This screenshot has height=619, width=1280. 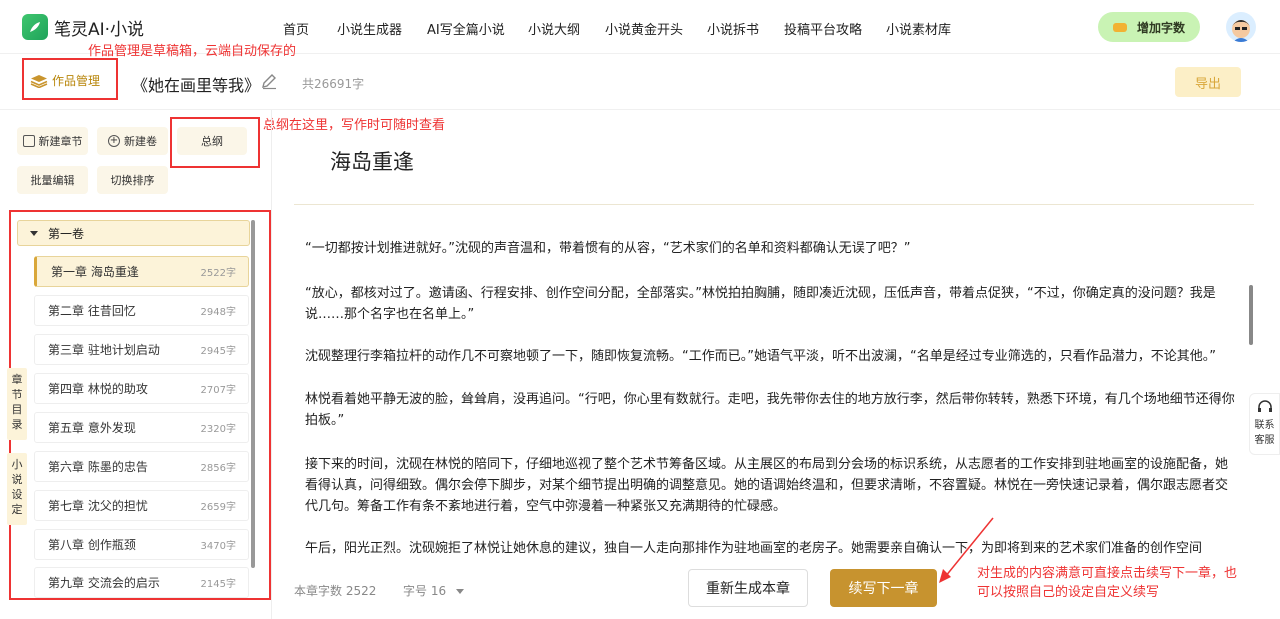 I want to click on chapter-word-count: 2856字, so click(x=218, y=468).